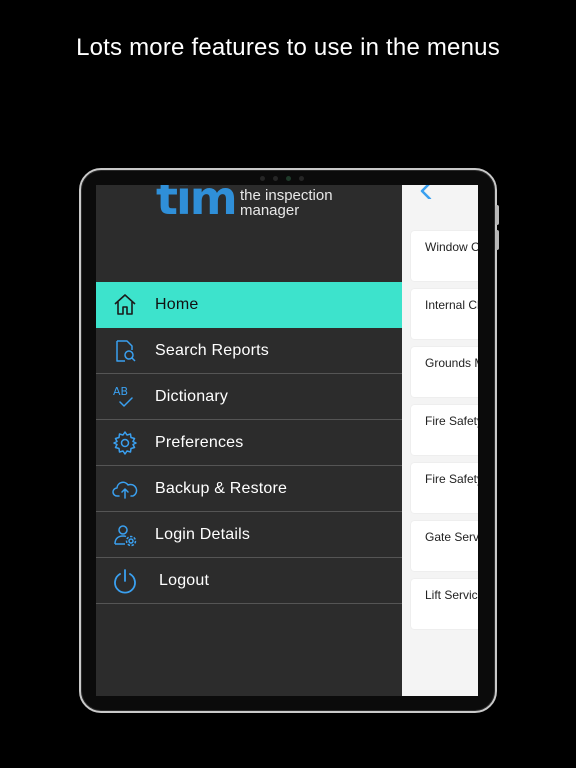  I want to click on camera-array, so click(288, 179).